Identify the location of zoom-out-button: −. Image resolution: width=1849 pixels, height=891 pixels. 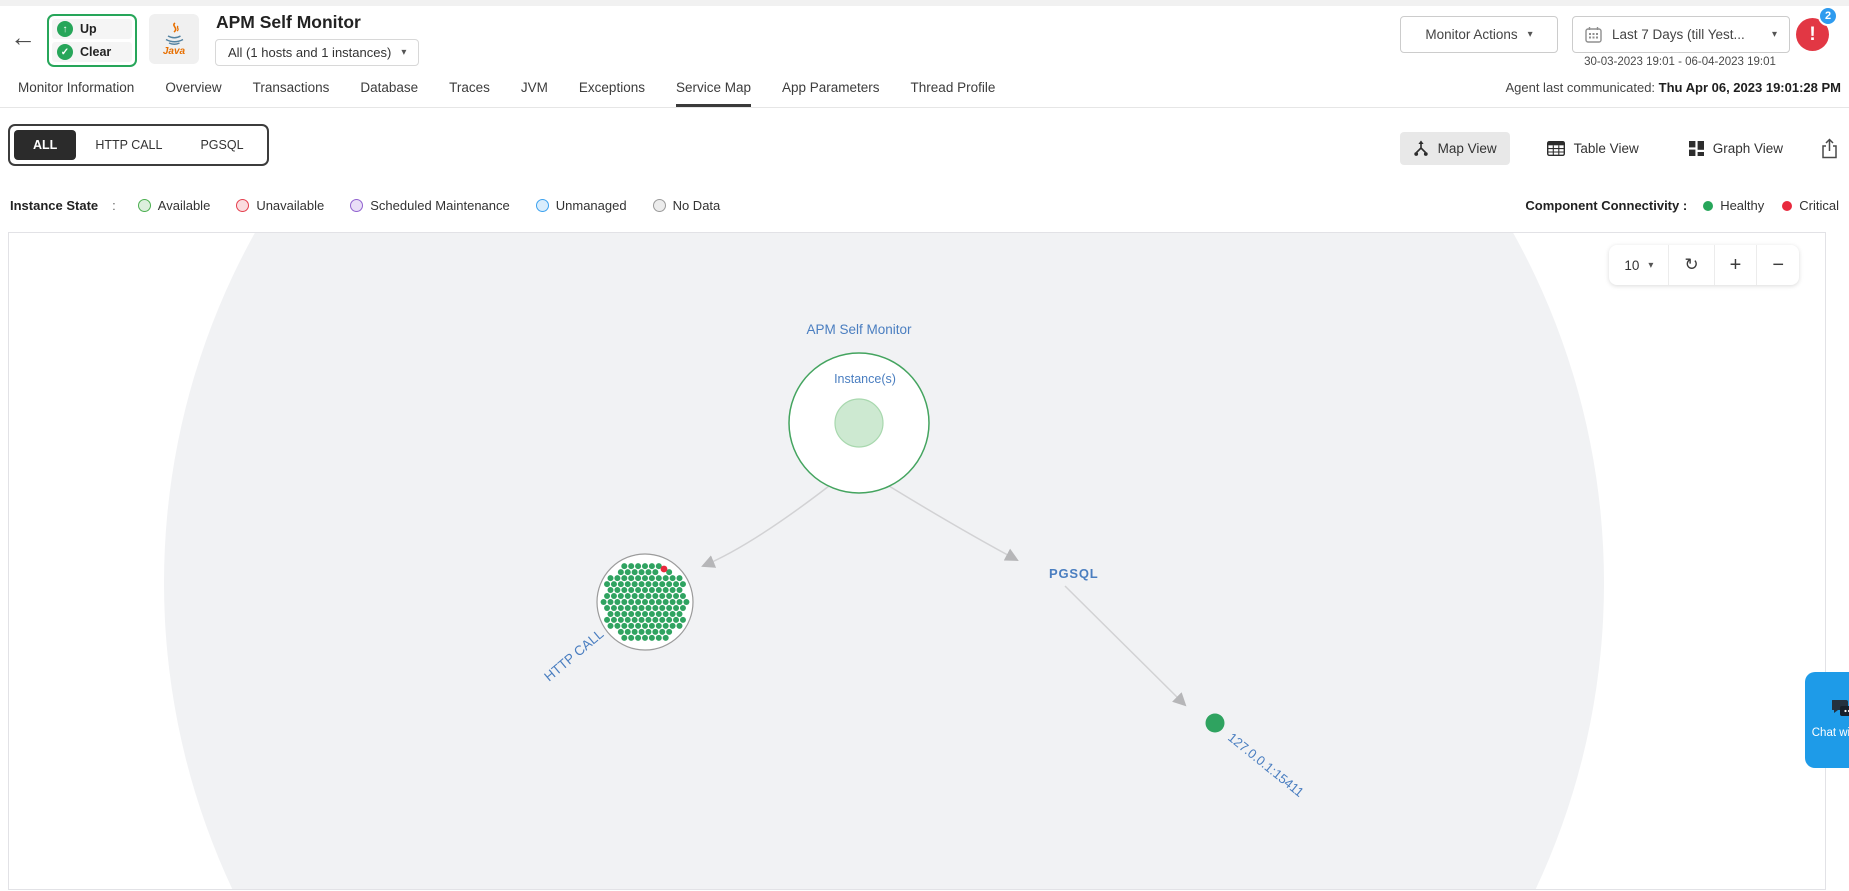
(1777, 265).